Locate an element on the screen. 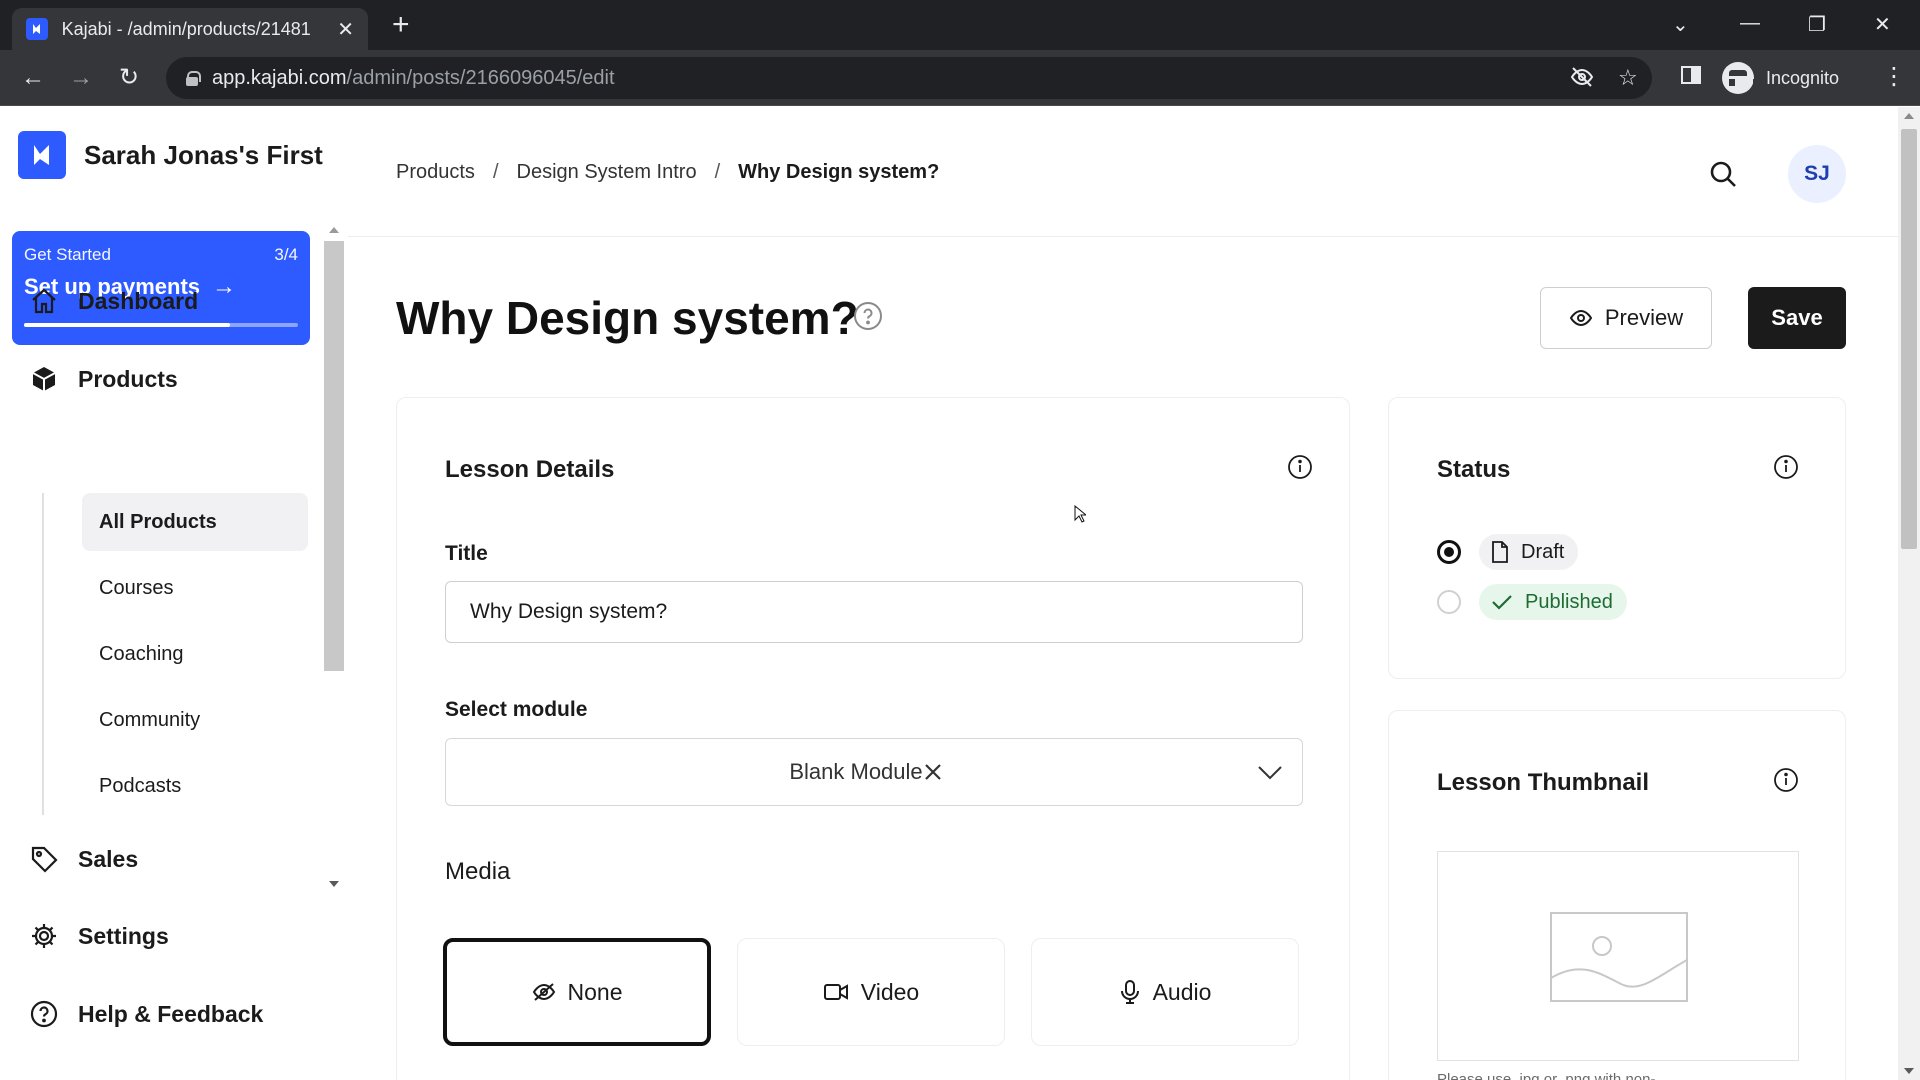 Image resolution: width=1920 pixels, height=1080 pixels. breadcrumb-current: Why Design system? is located at coordinates (839, 172).